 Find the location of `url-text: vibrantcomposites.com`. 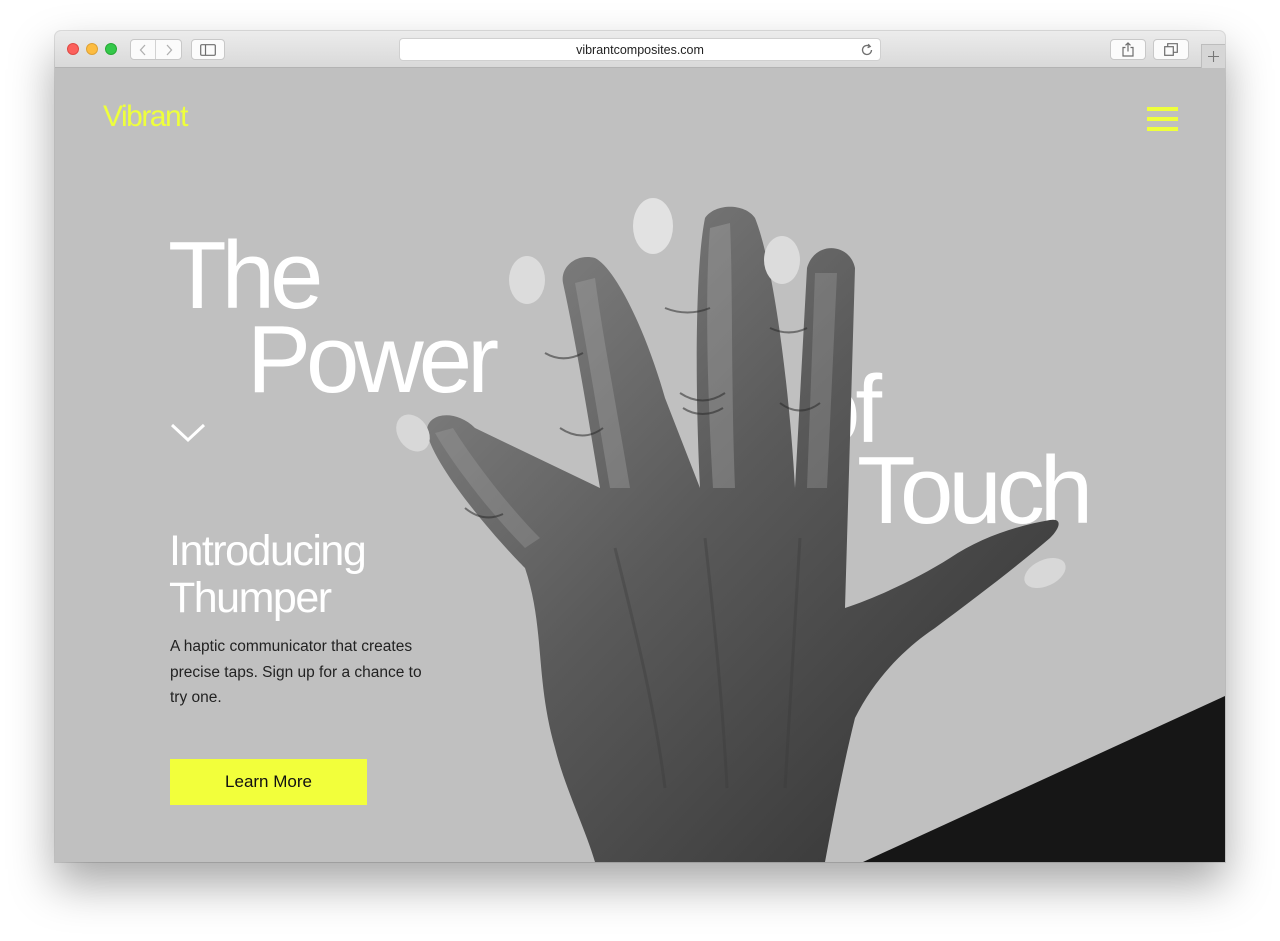

url-text: vibrantcomposites.com is located at coordinates (640, 49).